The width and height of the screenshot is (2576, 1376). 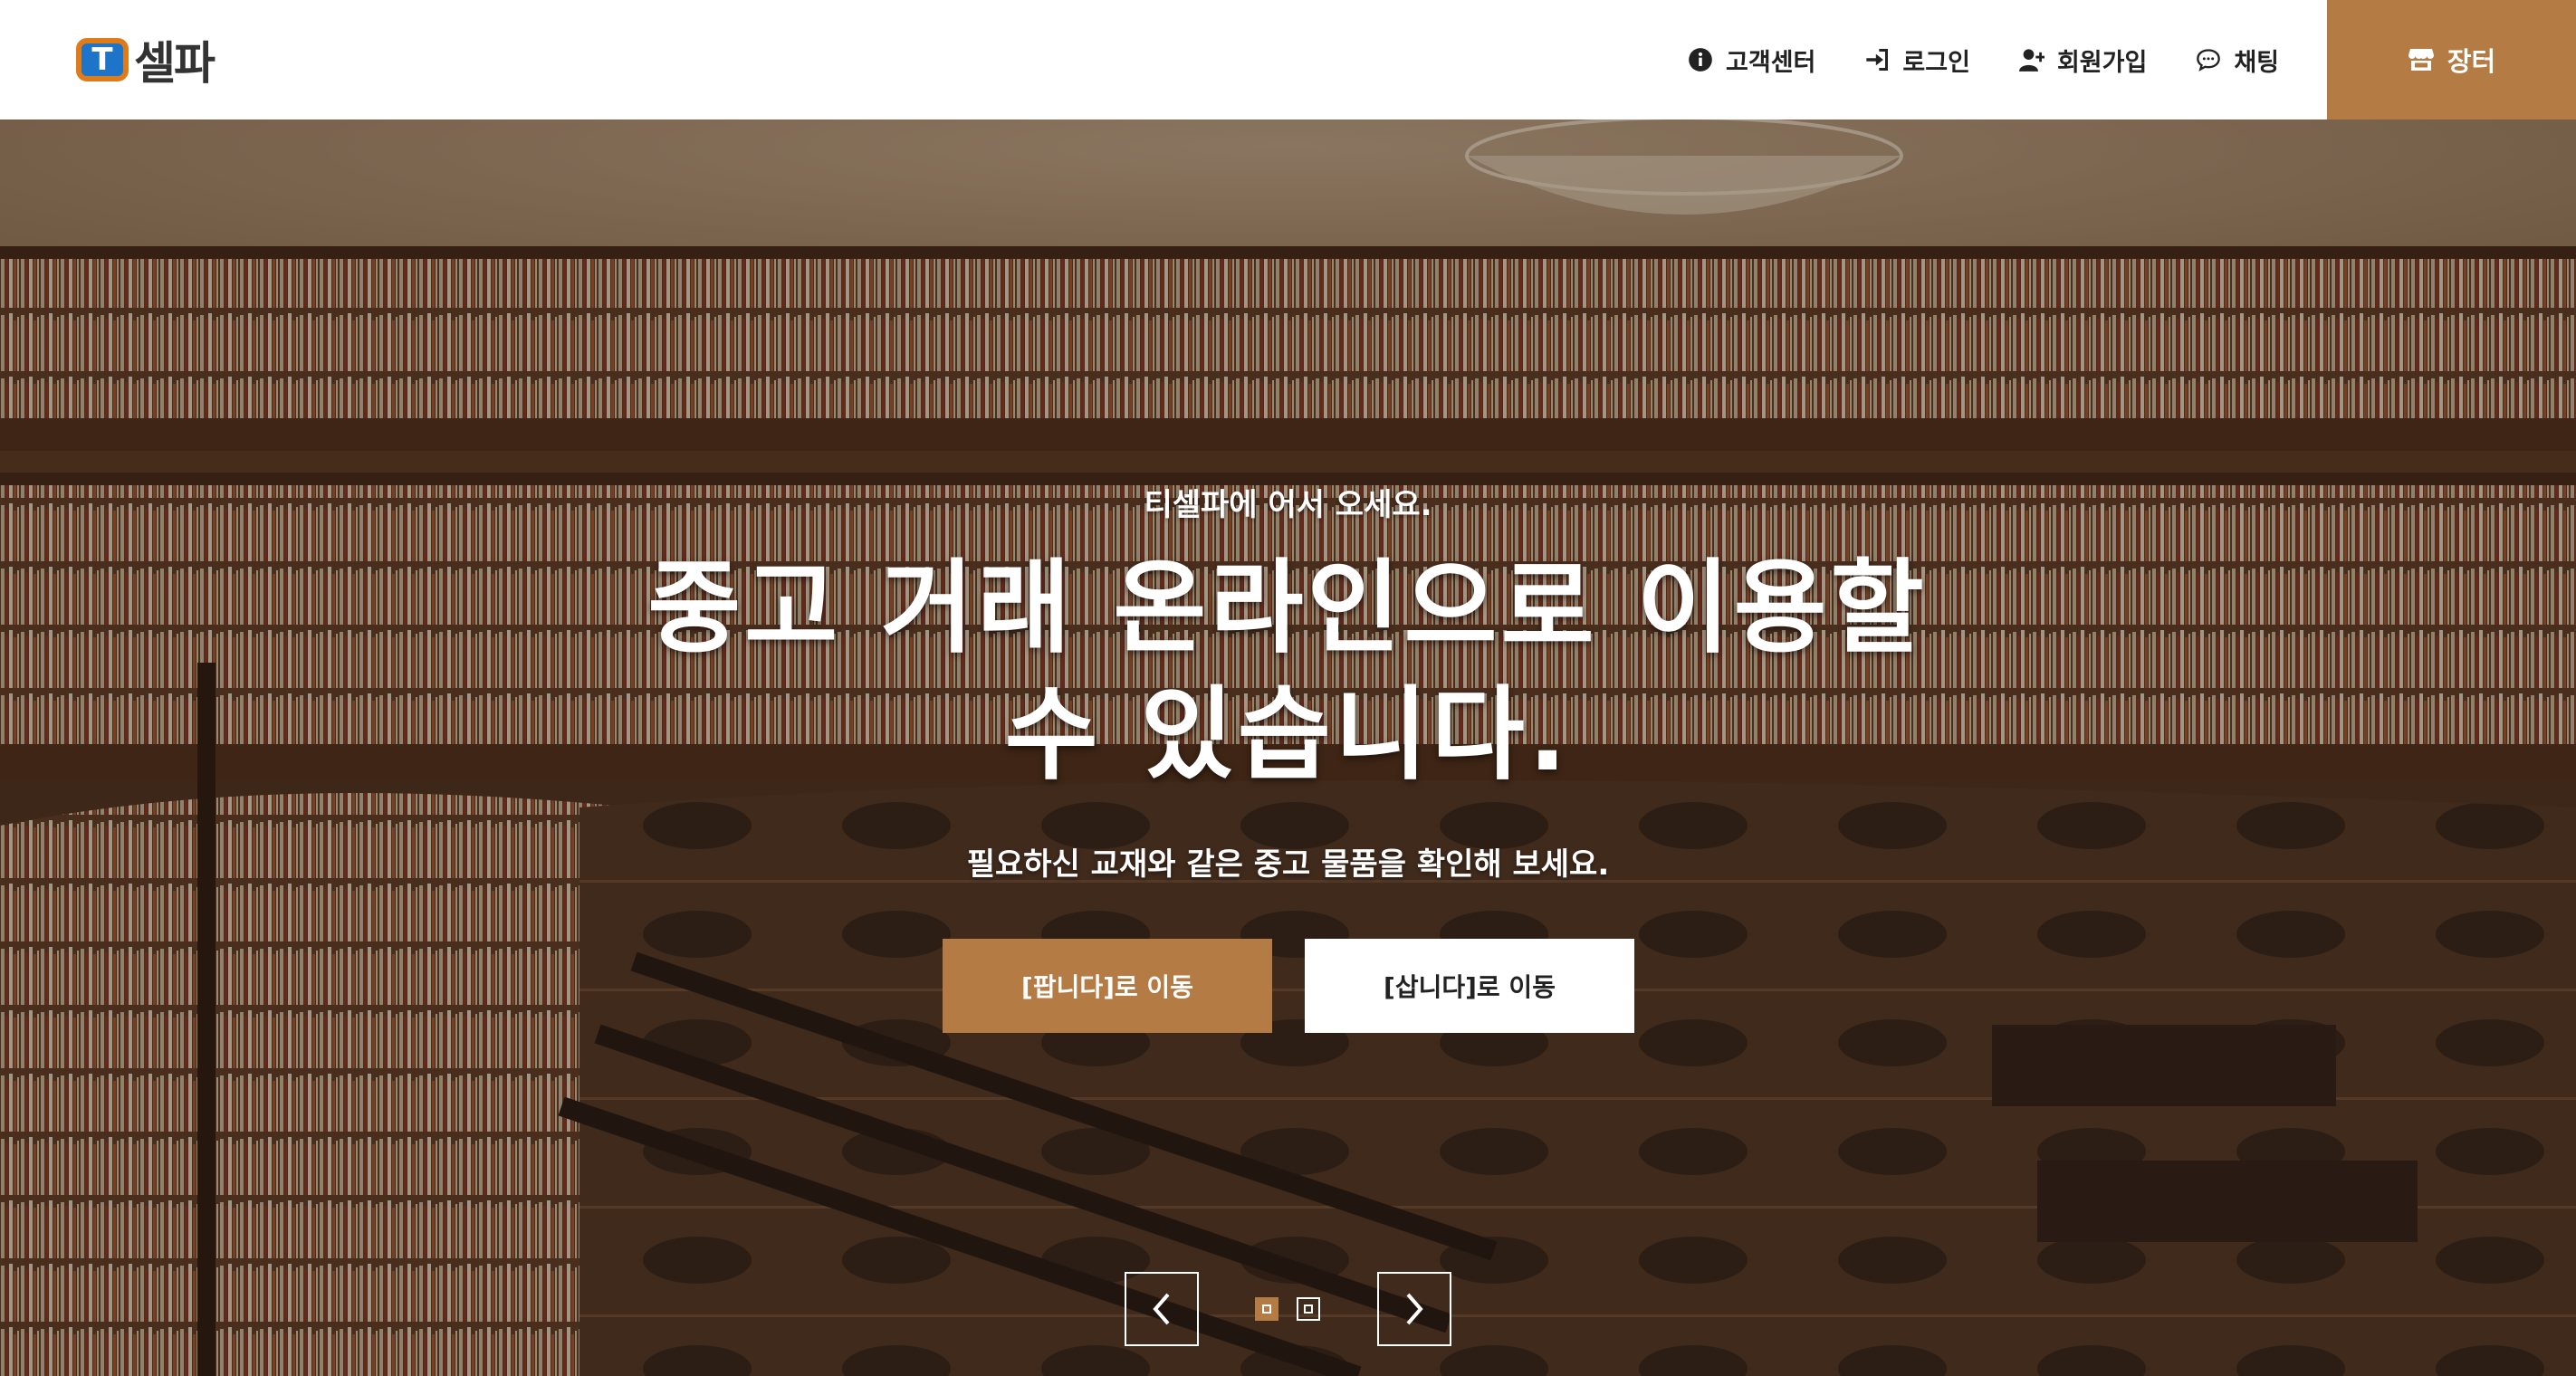 What do you see at coordinates (1983, 59) in the screenshot?
I see `top-nav: 고객센터 로그인 회원가입 채팅` at bounding box center [1983, 59].